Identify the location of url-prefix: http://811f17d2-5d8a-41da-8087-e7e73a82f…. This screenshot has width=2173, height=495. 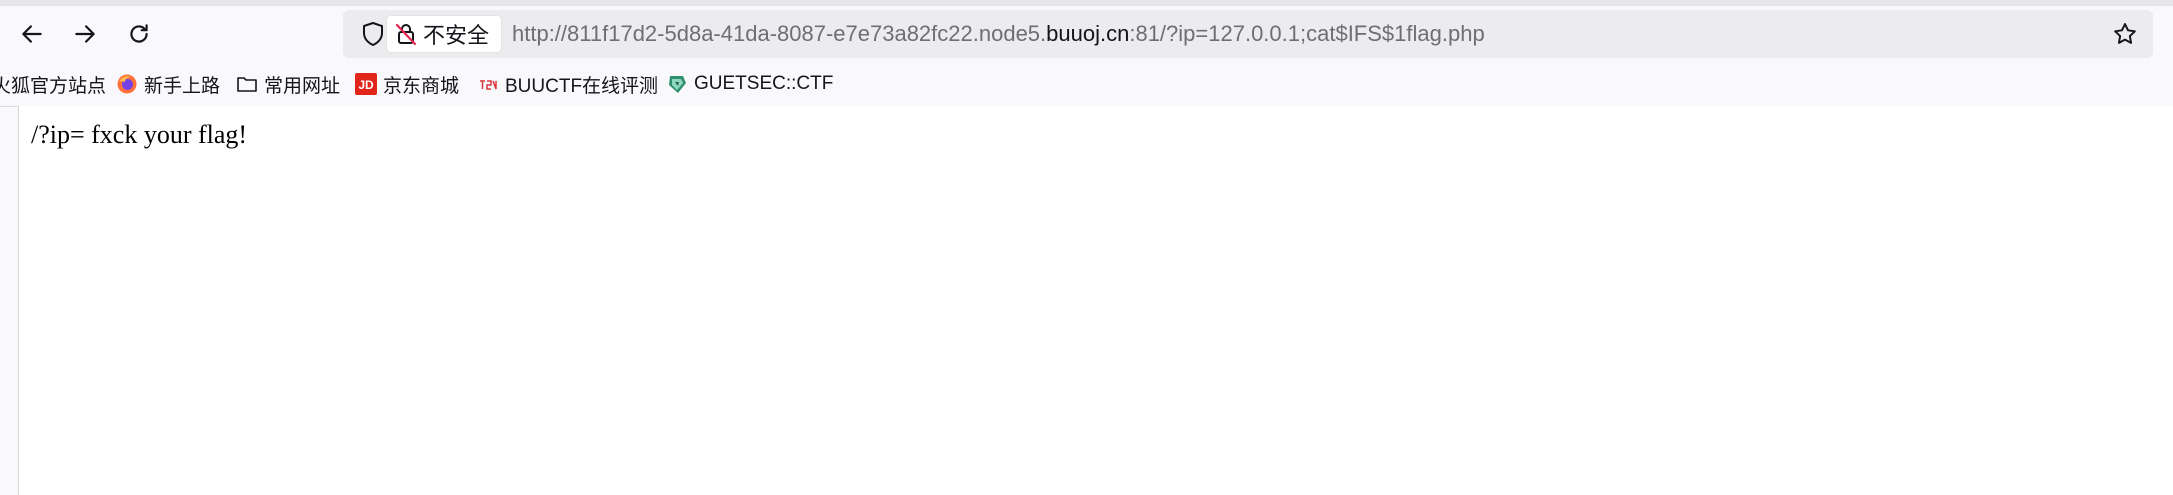
(779, 33).